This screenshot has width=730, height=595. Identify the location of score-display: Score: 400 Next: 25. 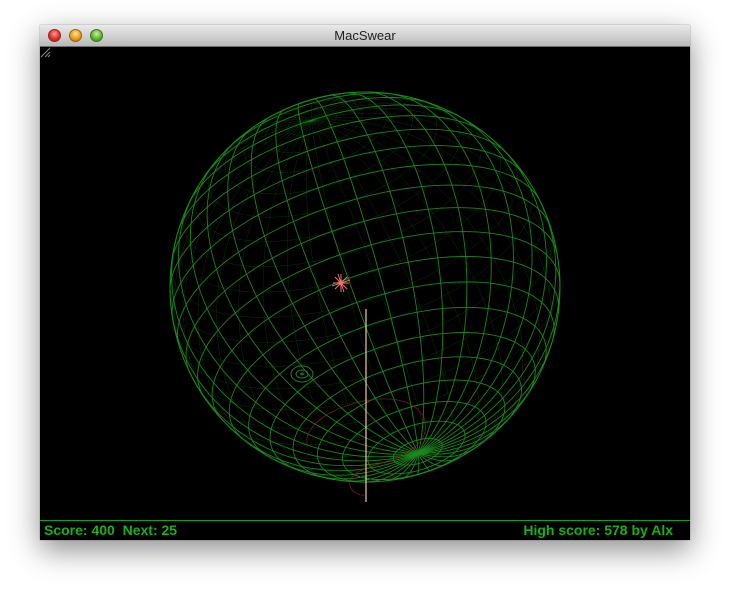
(110, 530).